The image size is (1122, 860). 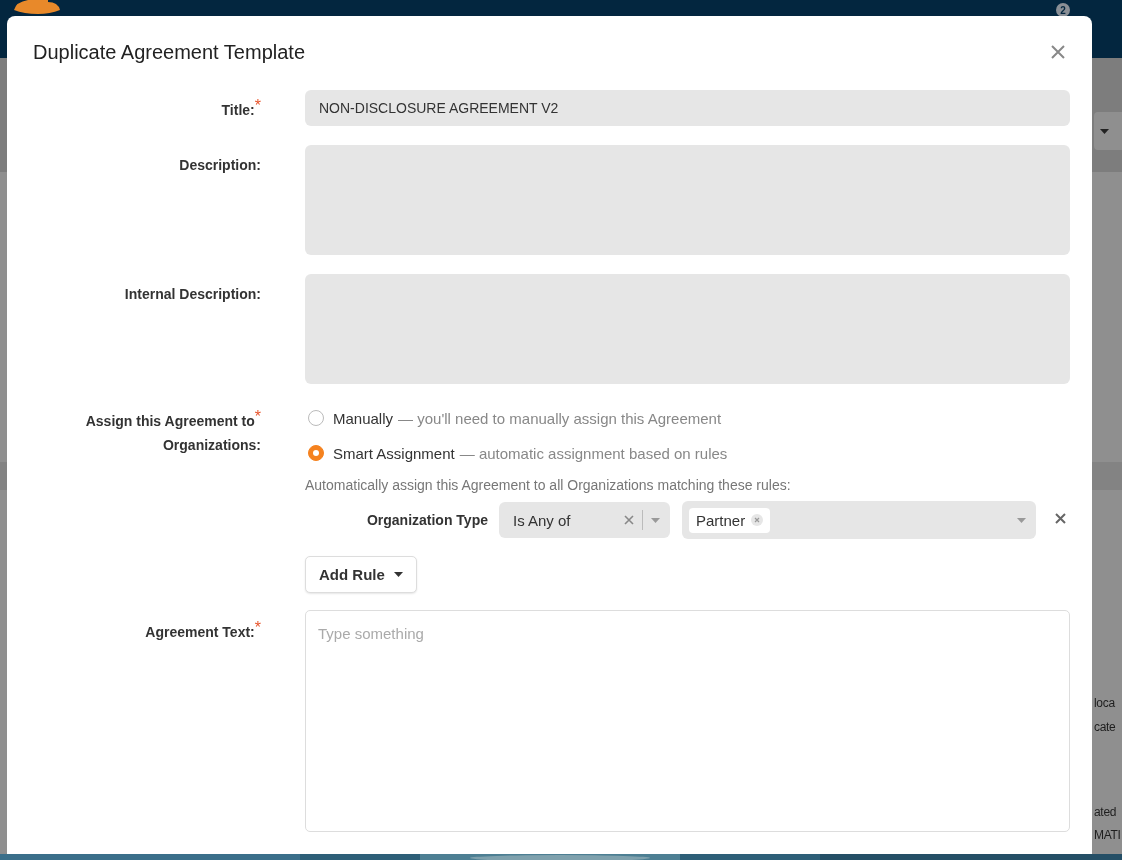 I want to click on close-button, so click(x=1058, y=52).